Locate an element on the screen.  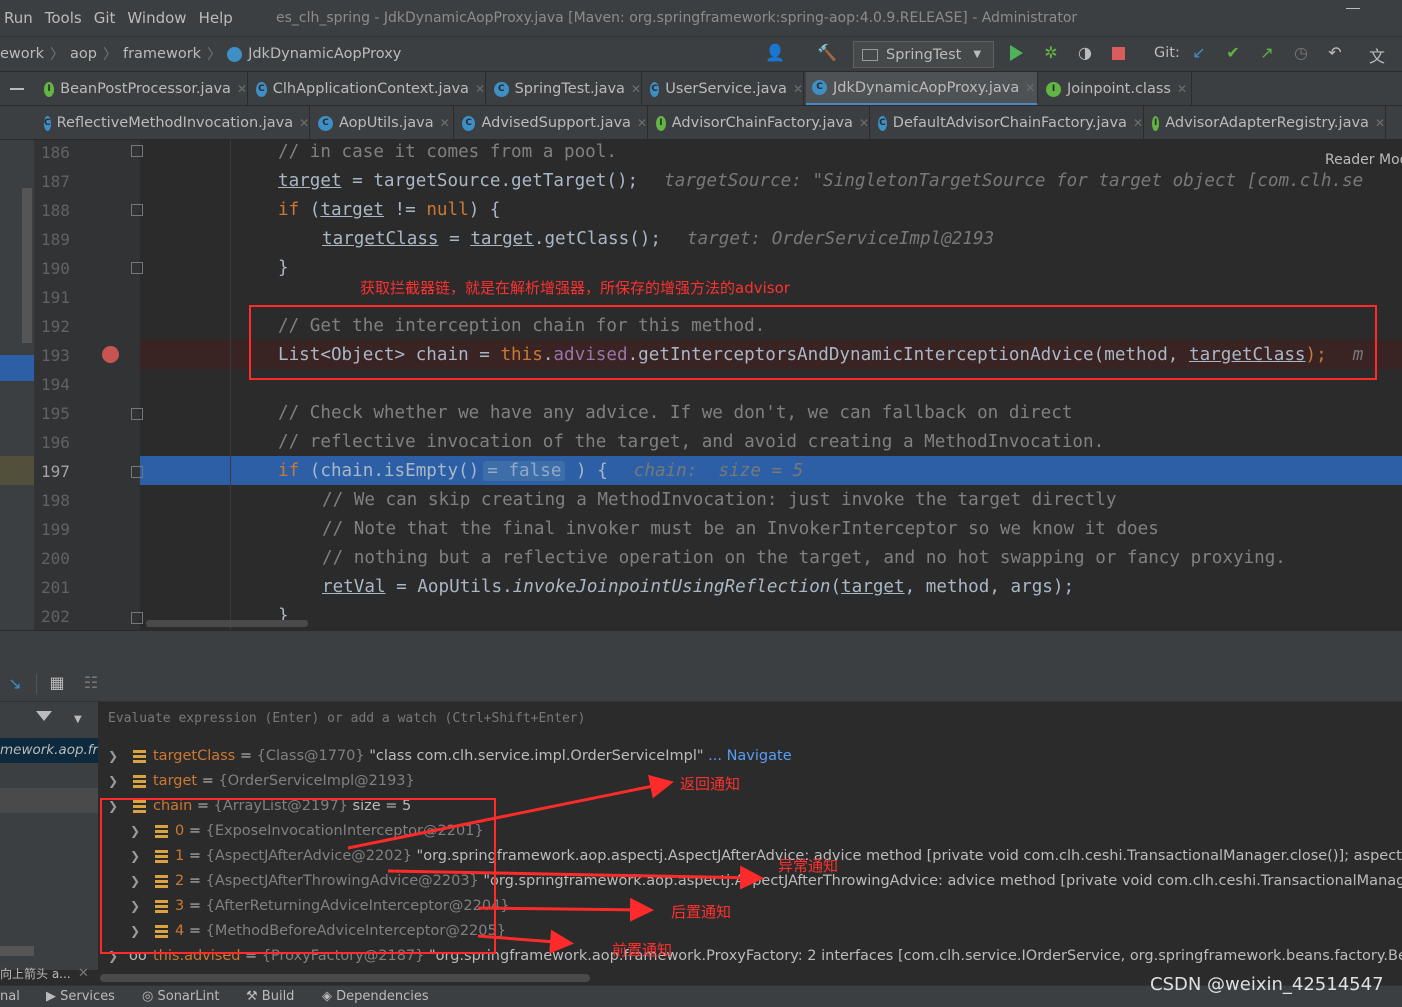
highlight-box is located at coordinates (813, 342).